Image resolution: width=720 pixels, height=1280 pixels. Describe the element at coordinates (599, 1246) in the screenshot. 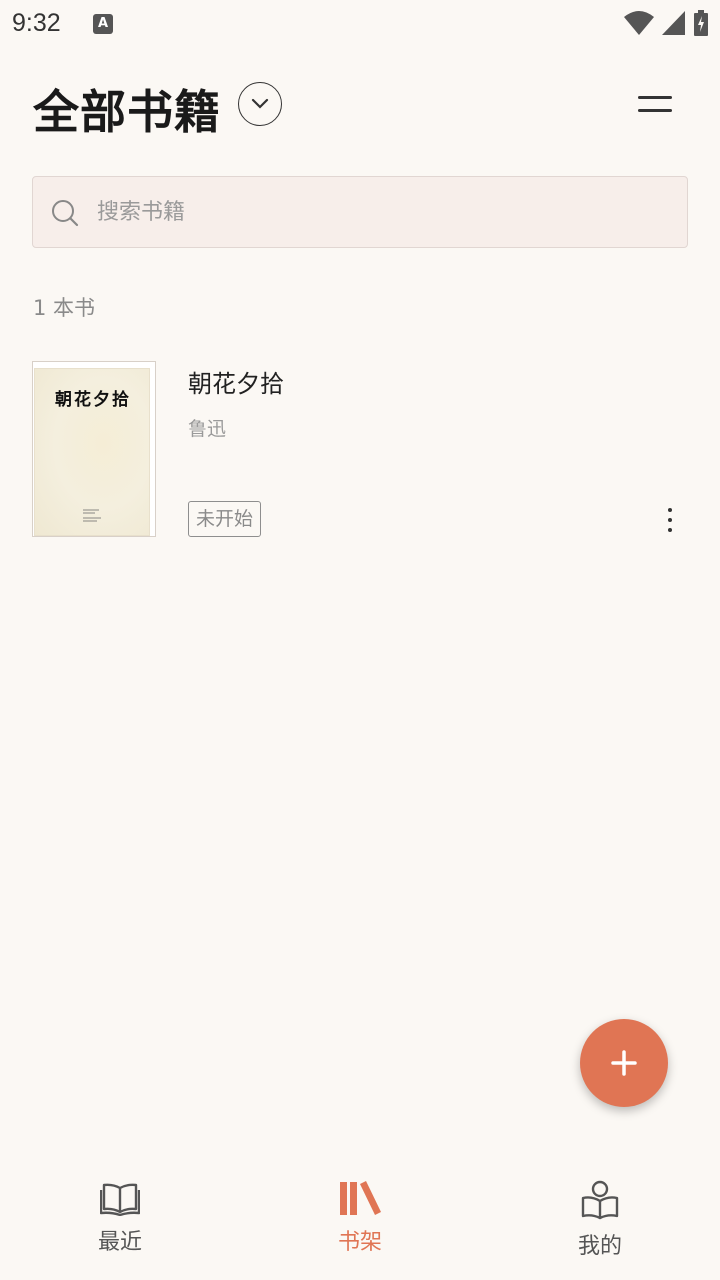

I see `nav-label-profile: 我的` at that location.